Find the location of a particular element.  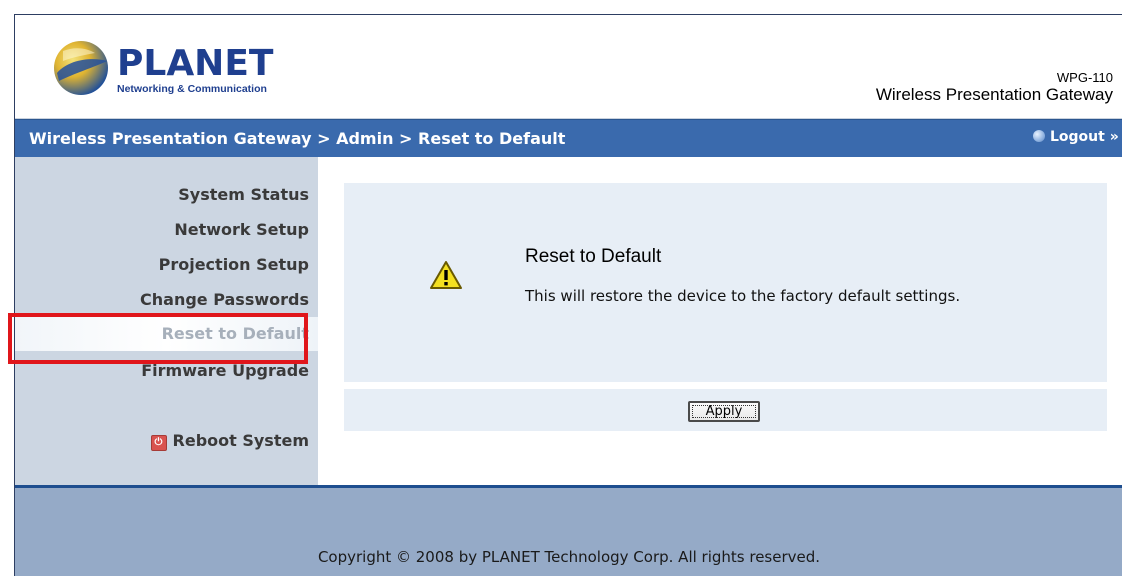

apply-button: Apply is located at coordinates (724, 411).